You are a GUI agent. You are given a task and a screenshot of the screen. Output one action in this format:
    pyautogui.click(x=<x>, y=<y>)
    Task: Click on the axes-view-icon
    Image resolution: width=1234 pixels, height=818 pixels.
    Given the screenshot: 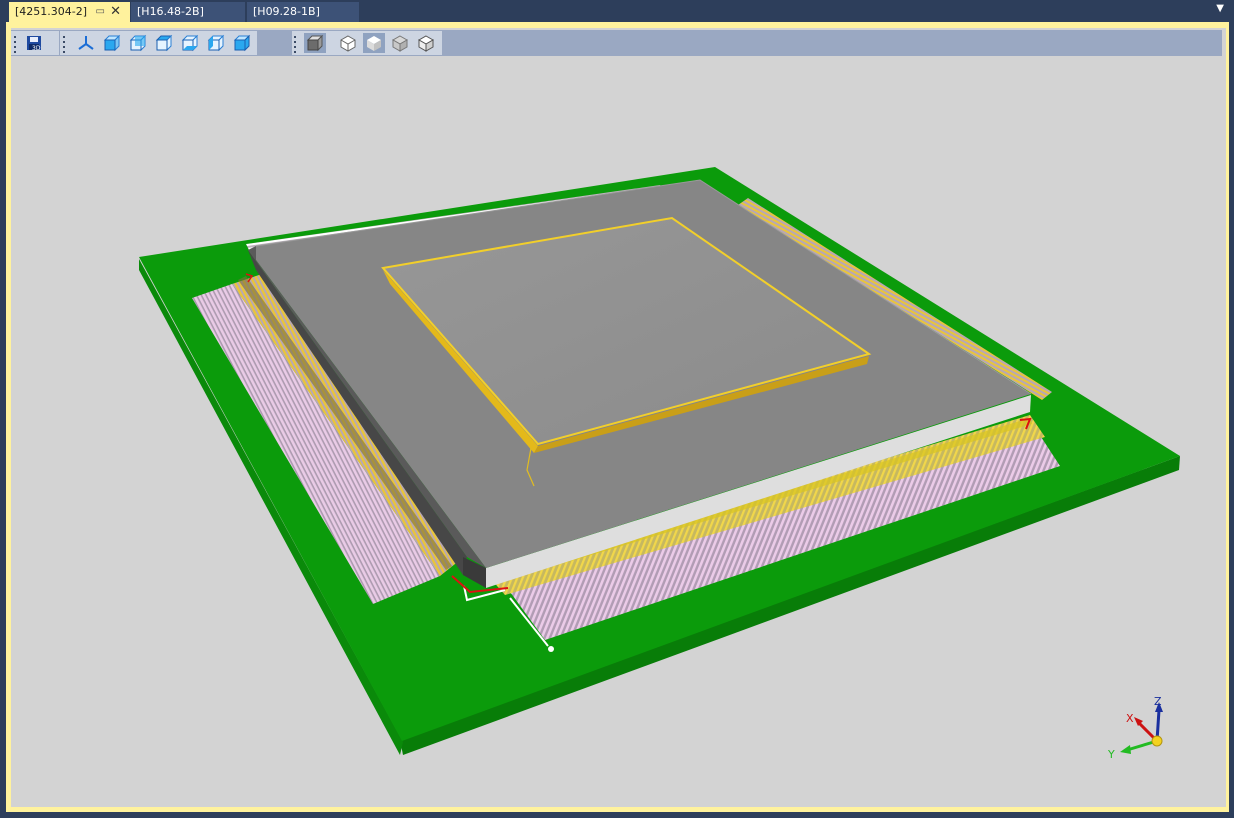 What is the action you would take?
    pyautogui.click(x=86, y=43)
    